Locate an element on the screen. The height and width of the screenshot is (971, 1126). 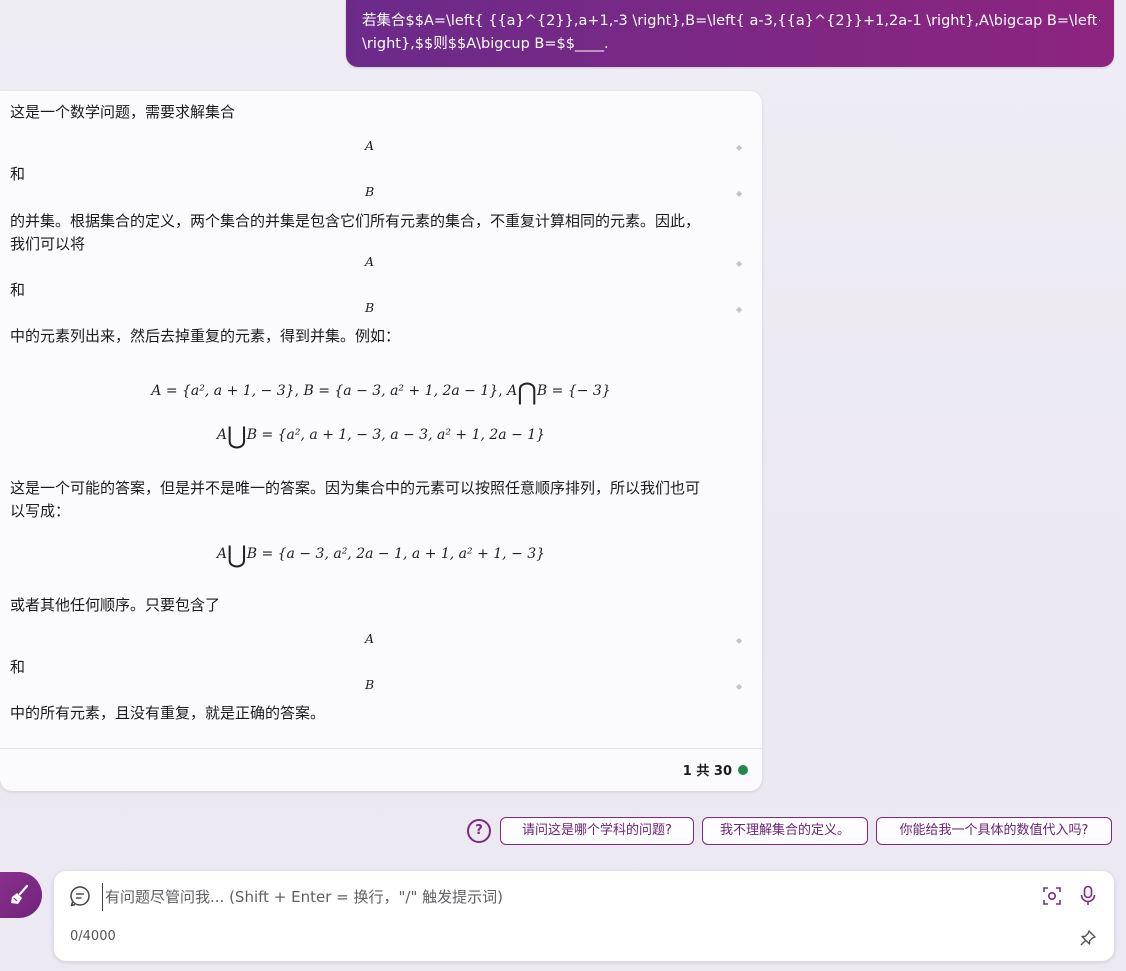
answer-paragraph-3: 中的元素列出来，然后去掉重复的元素，得到并集。例如： is located at coordinates (205, 336).